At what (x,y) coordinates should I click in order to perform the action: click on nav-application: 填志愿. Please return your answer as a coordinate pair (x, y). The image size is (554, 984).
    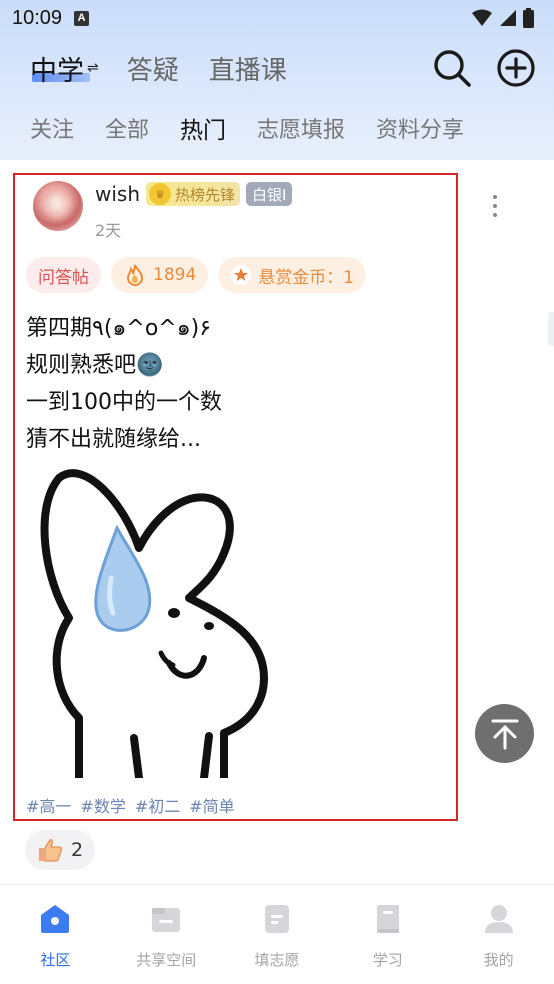
    Looking at the image, I should click on (277, 934).